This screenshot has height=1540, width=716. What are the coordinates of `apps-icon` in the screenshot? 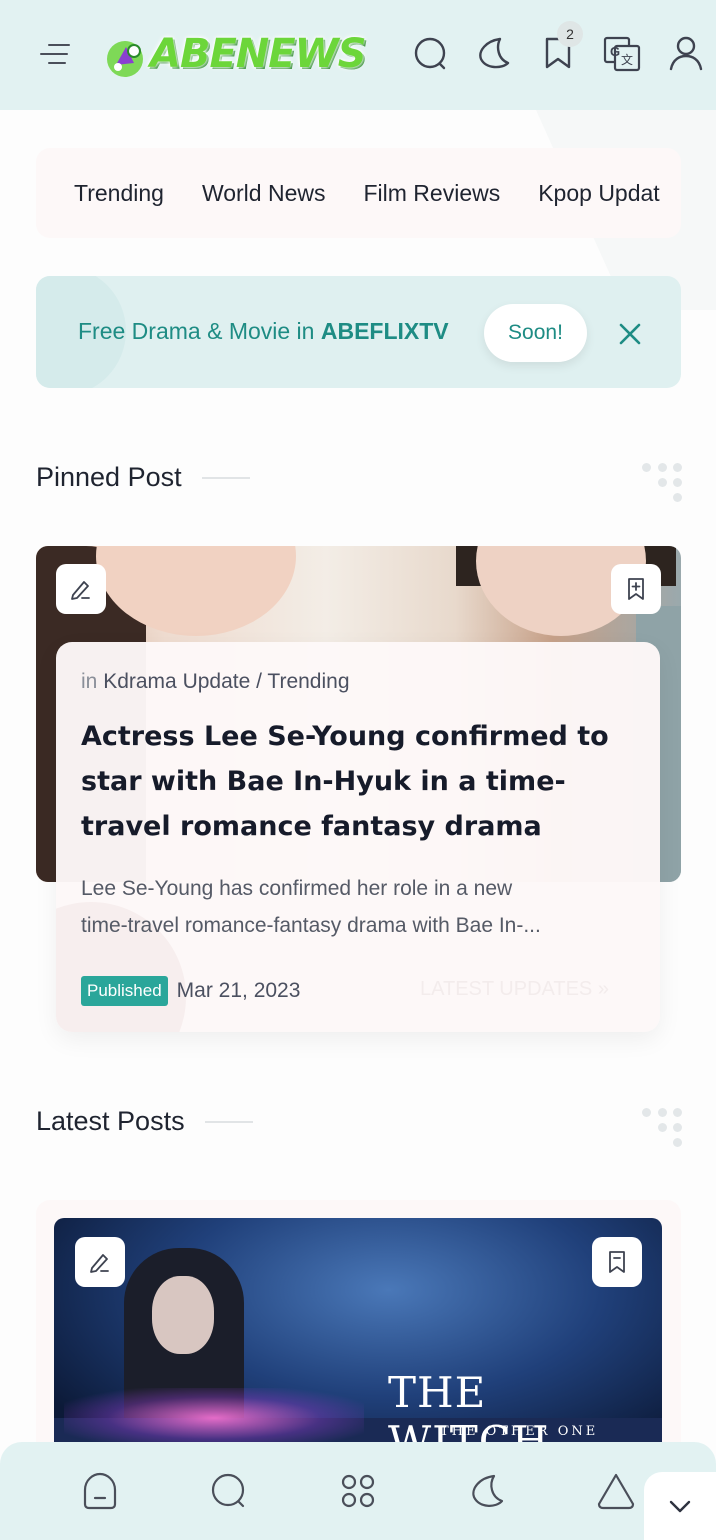 It's located at (358, 1491).